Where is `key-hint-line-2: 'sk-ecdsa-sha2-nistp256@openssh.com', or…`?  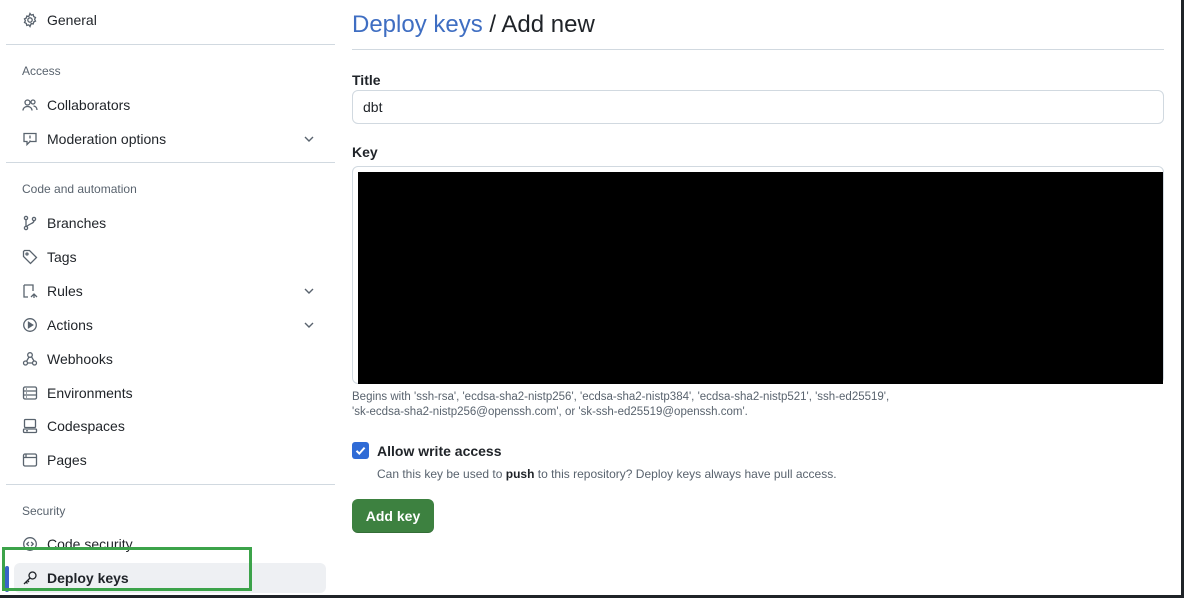 key-hint-line-2: 'sk-ecdsa-sha2-nistp256@openssh.com', or… is located at coordinates (550, 412).